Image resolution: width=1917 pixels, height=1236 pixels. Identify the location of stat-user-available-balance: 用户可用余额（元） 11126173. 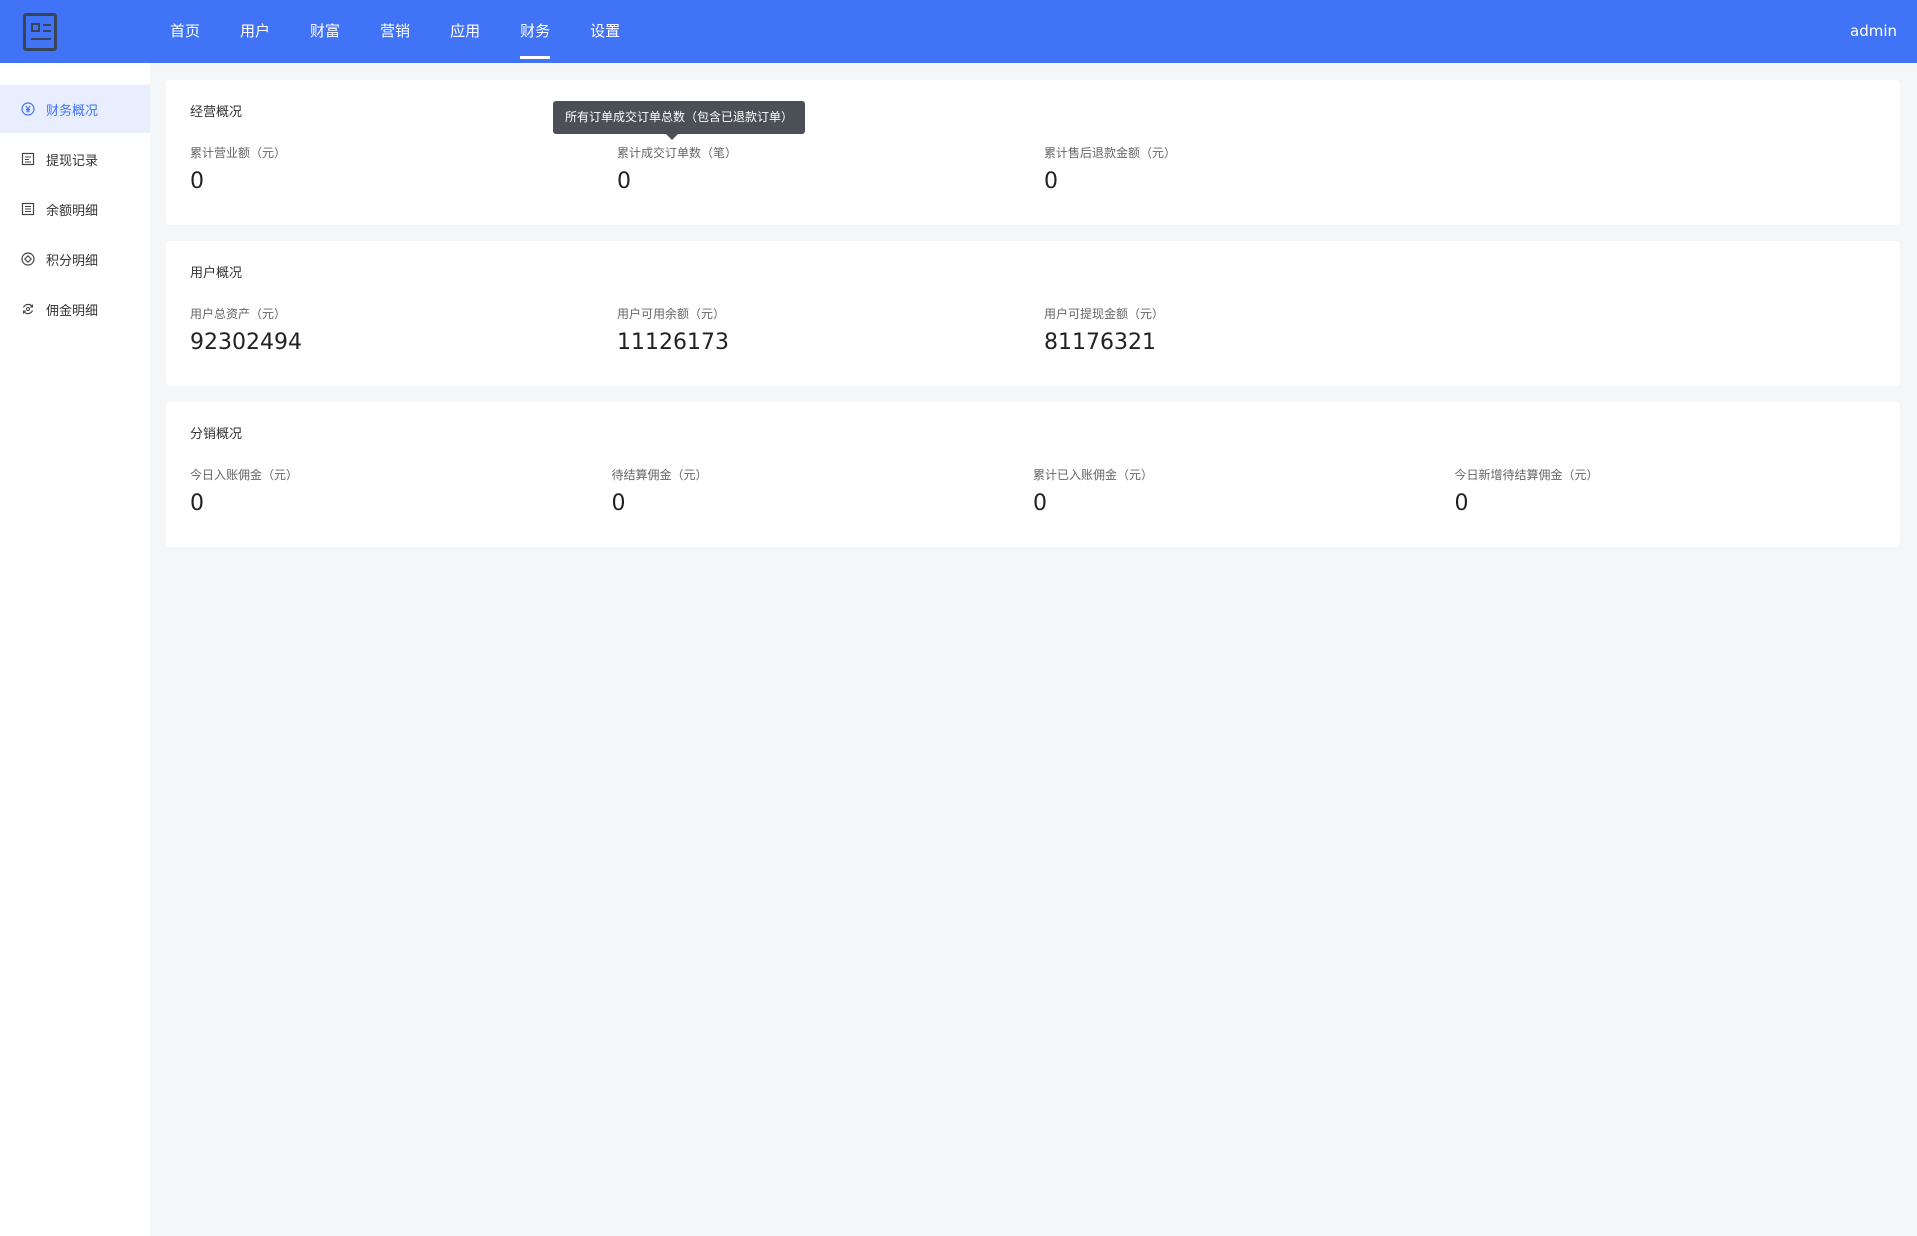
(830, 331).